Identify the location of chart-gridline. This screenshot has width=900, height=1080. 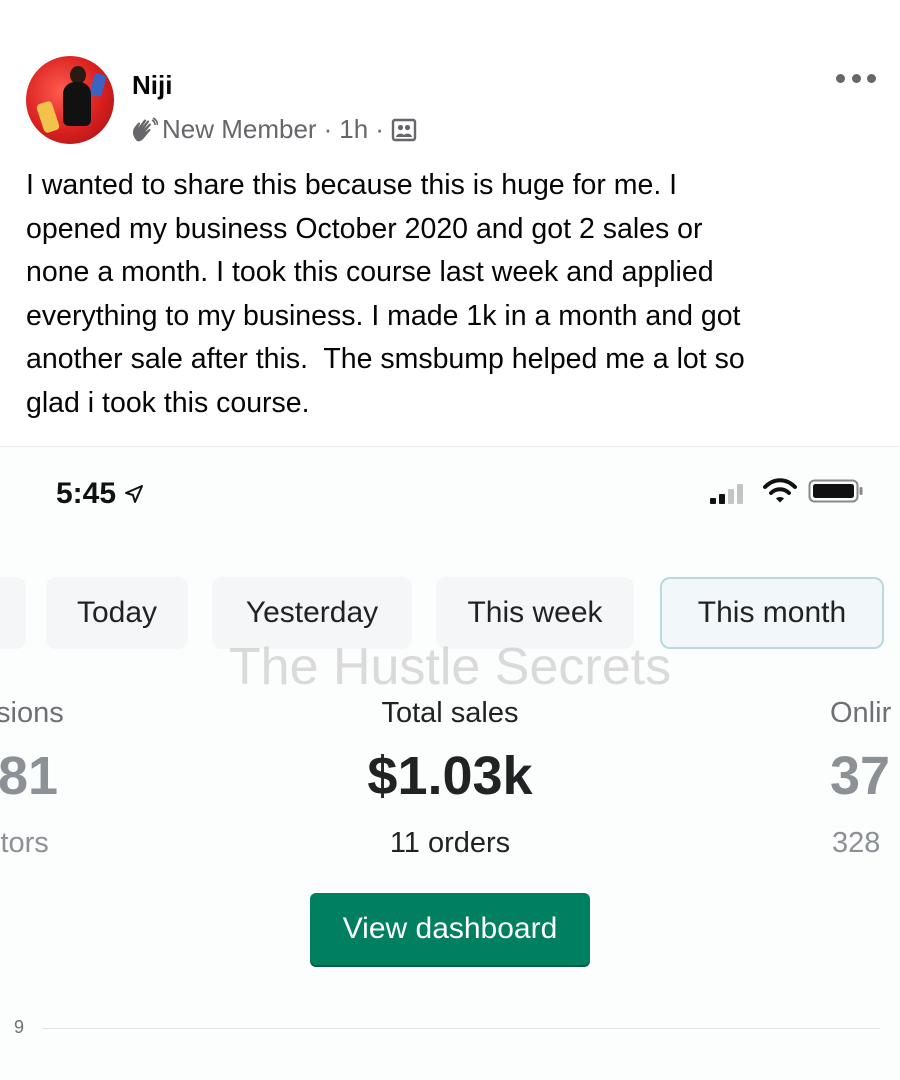
(461, 1028).